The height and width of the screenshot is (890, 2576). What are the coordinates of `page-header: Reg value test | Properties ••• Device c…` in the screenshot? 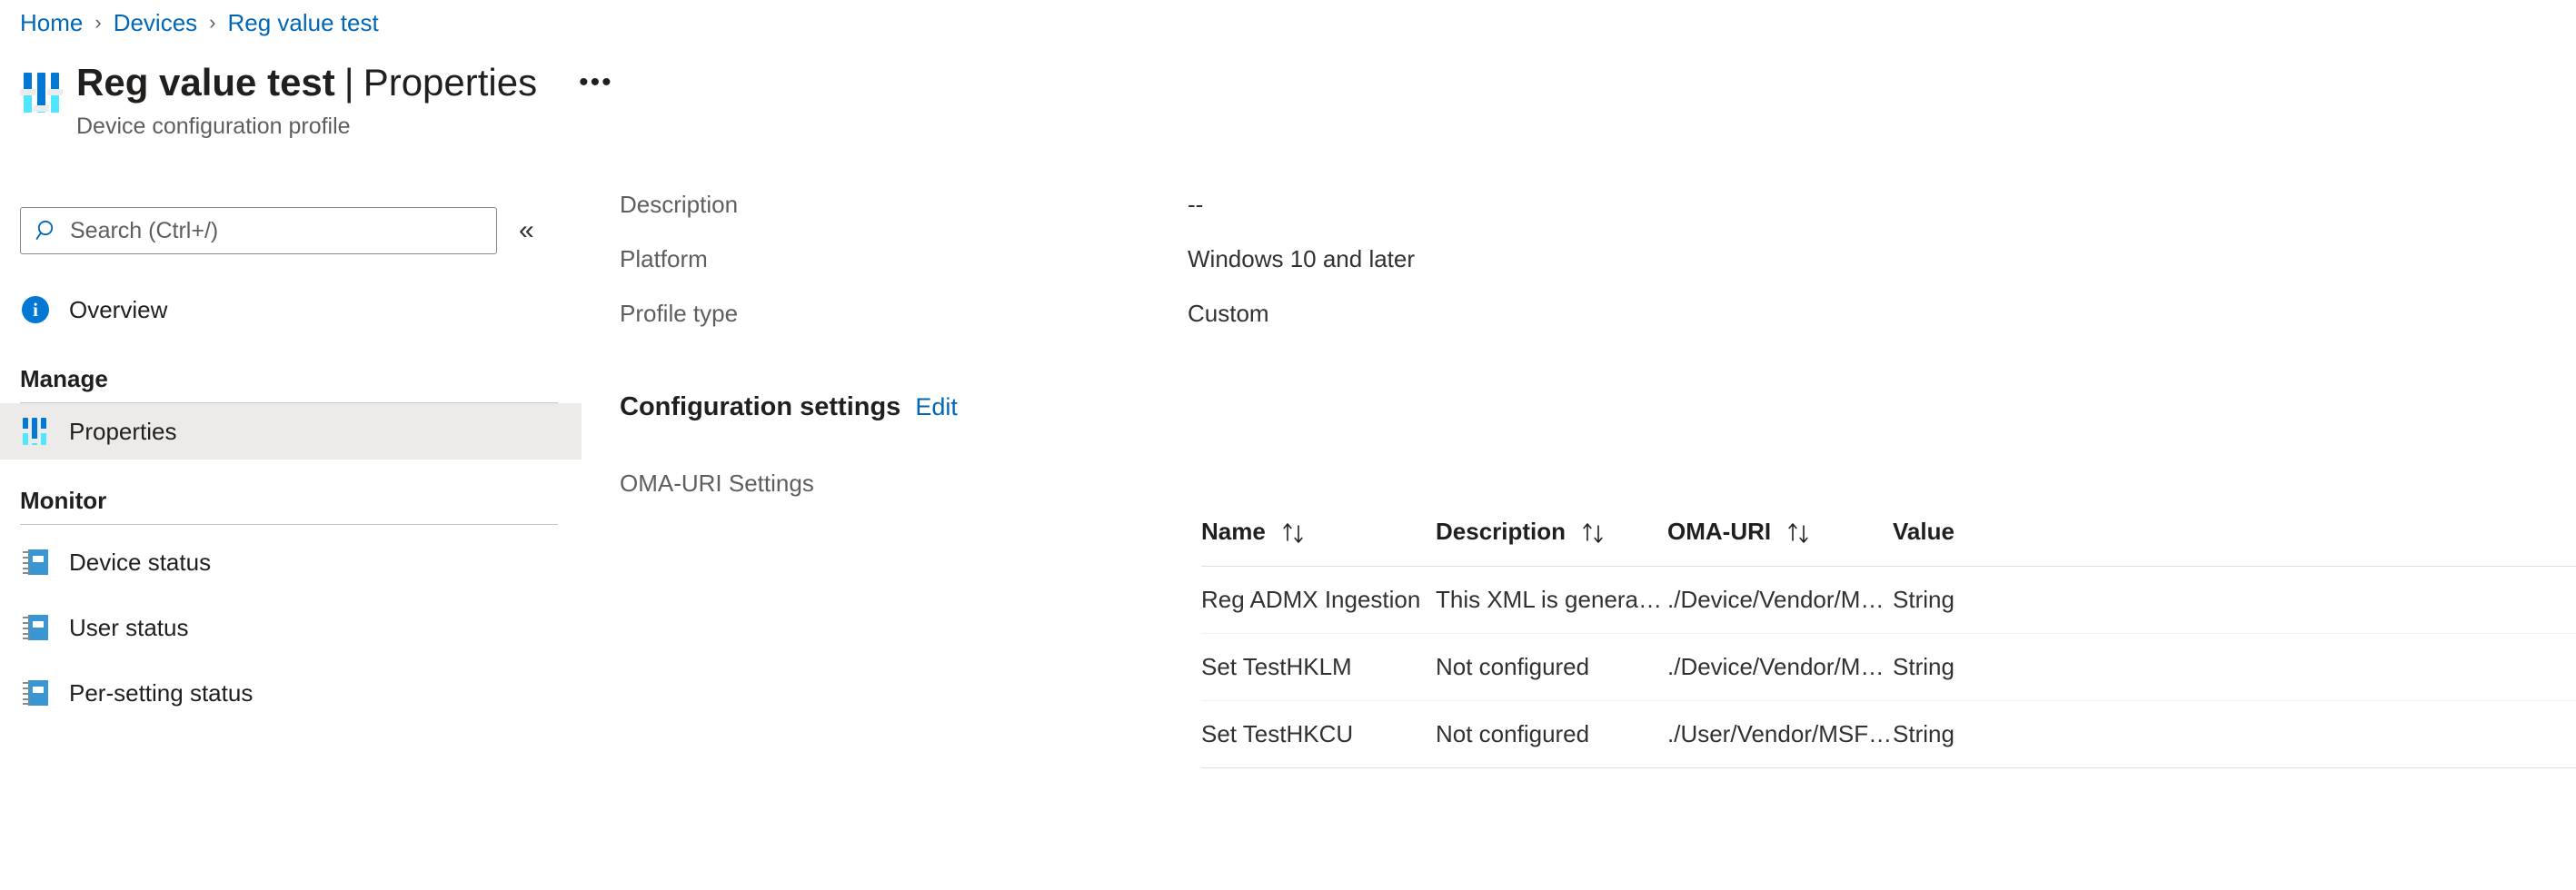 It's located at (320, 100).